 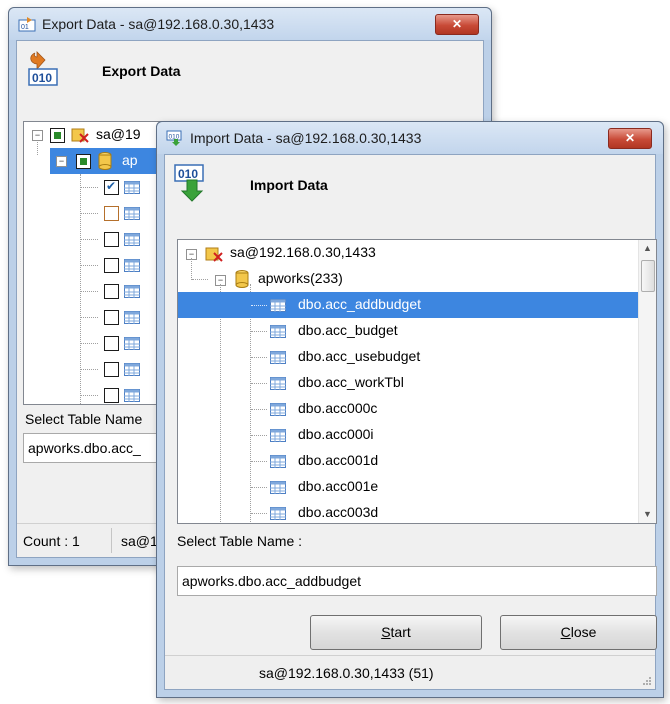 What do you see at coordinates (578, 632) in the screenshot?
I see `close-button: Close` at bounding box center [578, 632].